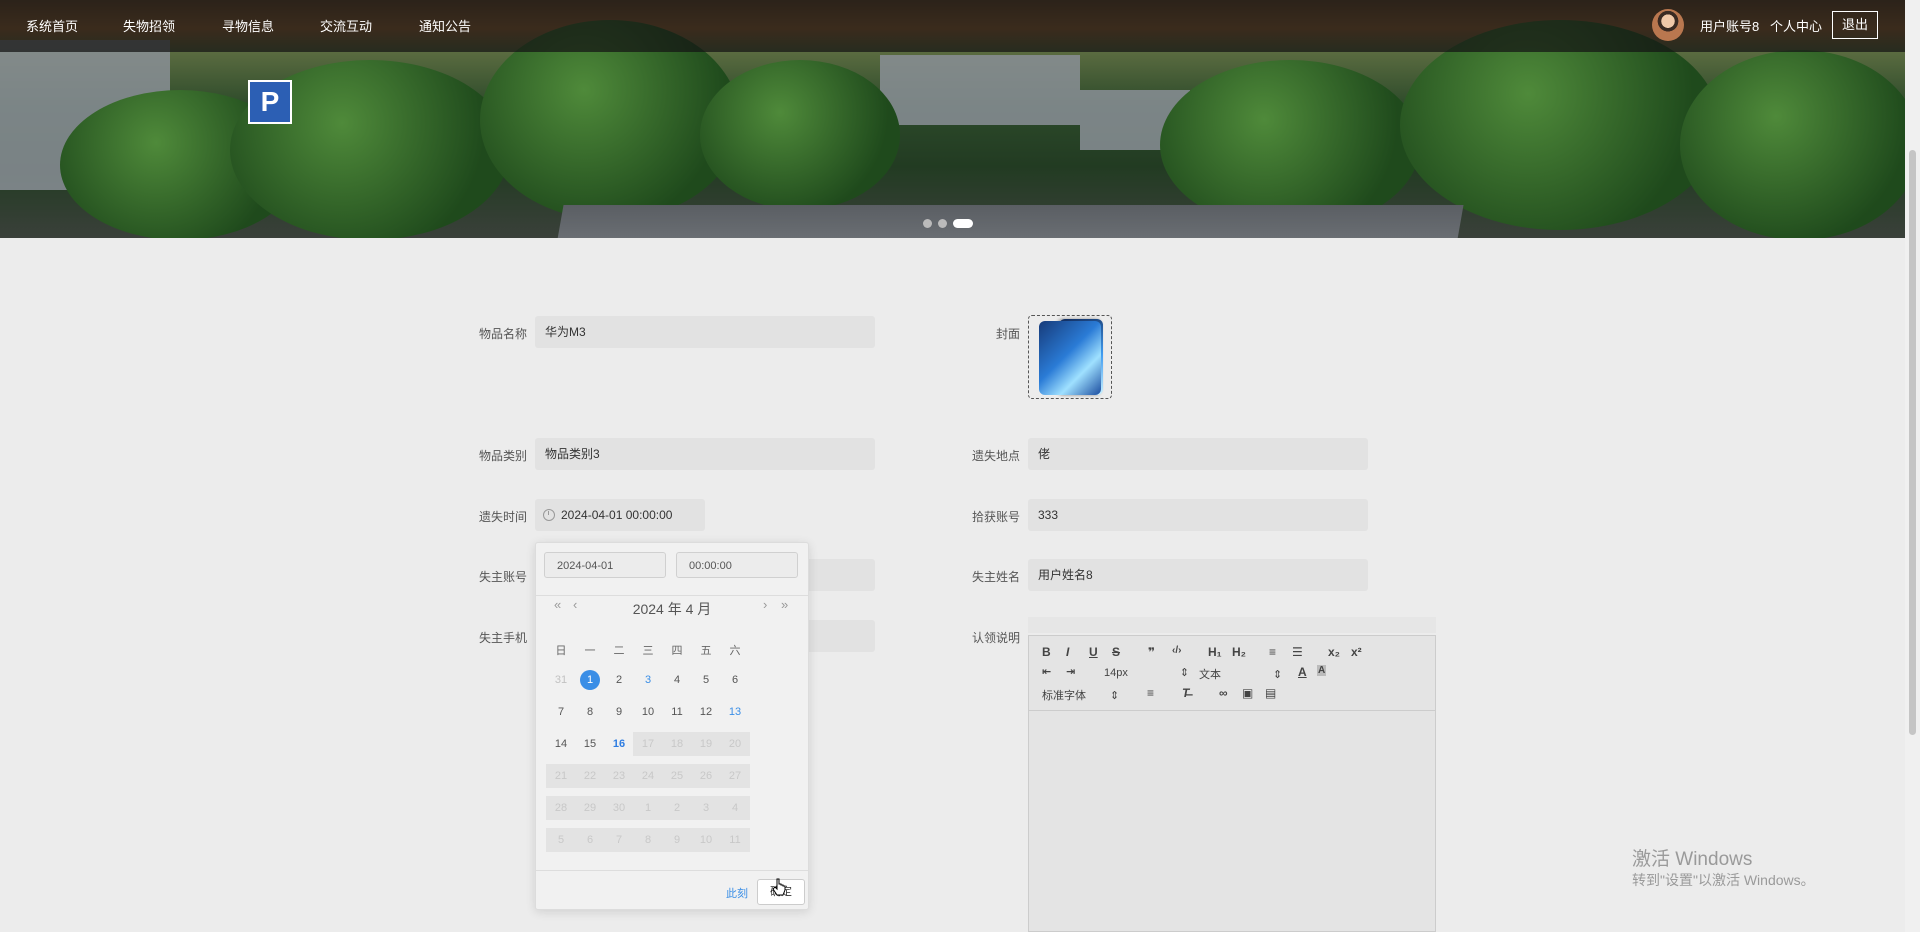  I want to click on outdent-icon: ⇤, so click(1046, 671).